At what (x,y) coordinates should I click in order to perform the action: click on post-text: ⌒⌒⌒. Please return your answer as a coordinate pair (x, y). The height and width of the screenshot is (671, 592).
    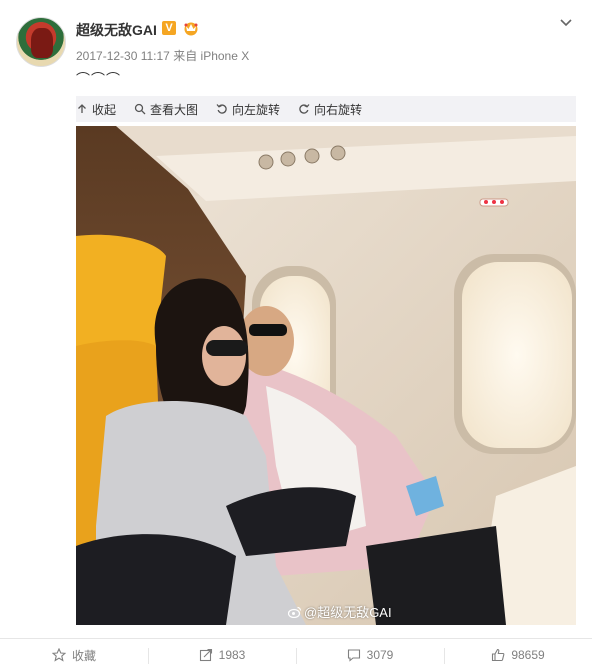
    Looking at the image, I should click on (98, 79).